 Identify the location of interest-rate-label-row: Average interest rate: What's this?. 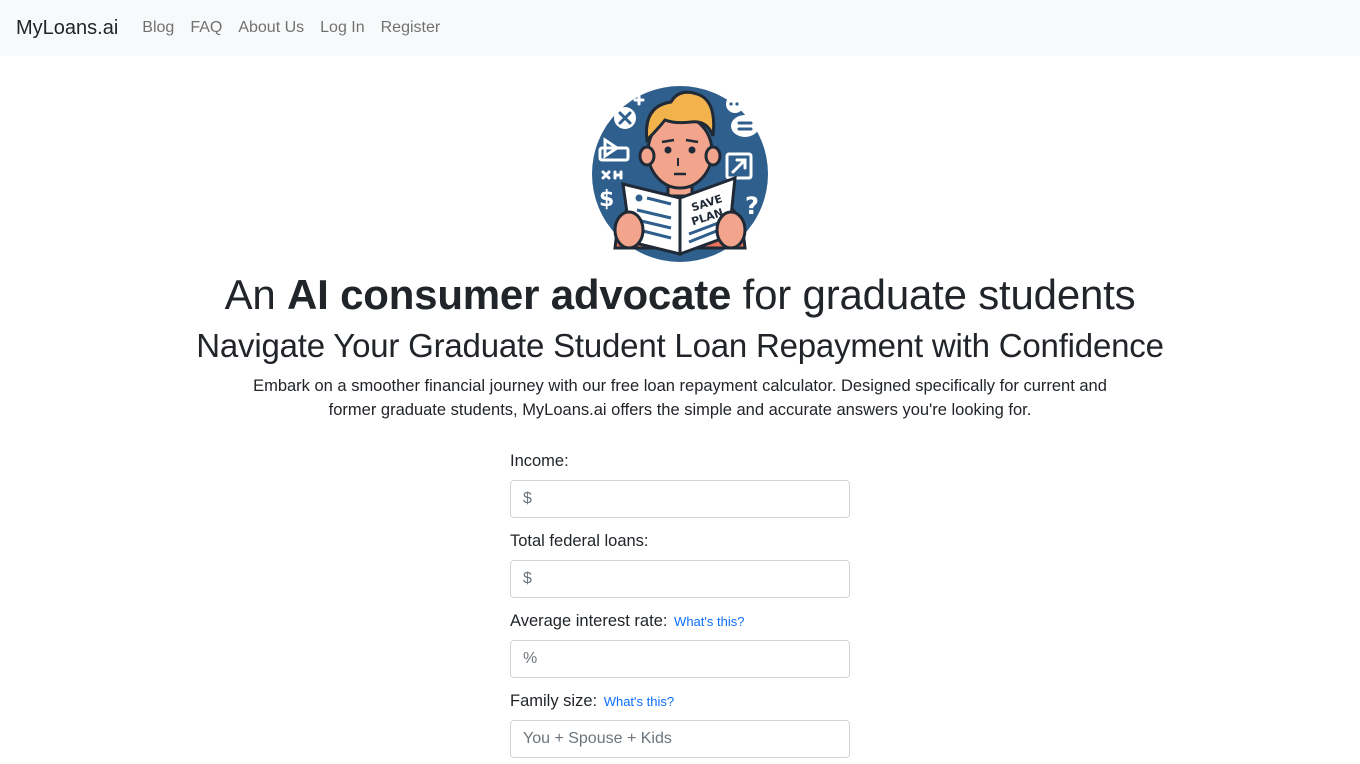
(680, 621).